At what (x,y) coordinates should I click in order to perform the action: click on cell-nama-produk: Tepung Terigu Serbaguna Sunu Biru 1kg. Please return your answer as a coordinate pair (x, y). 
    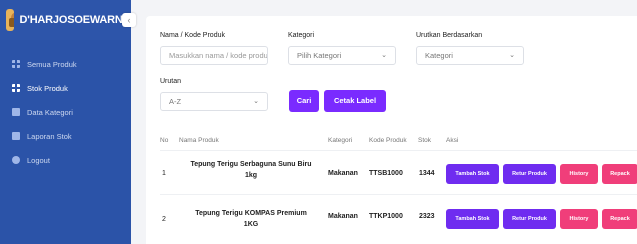
    Looking at the image, I should click on (251, 170).